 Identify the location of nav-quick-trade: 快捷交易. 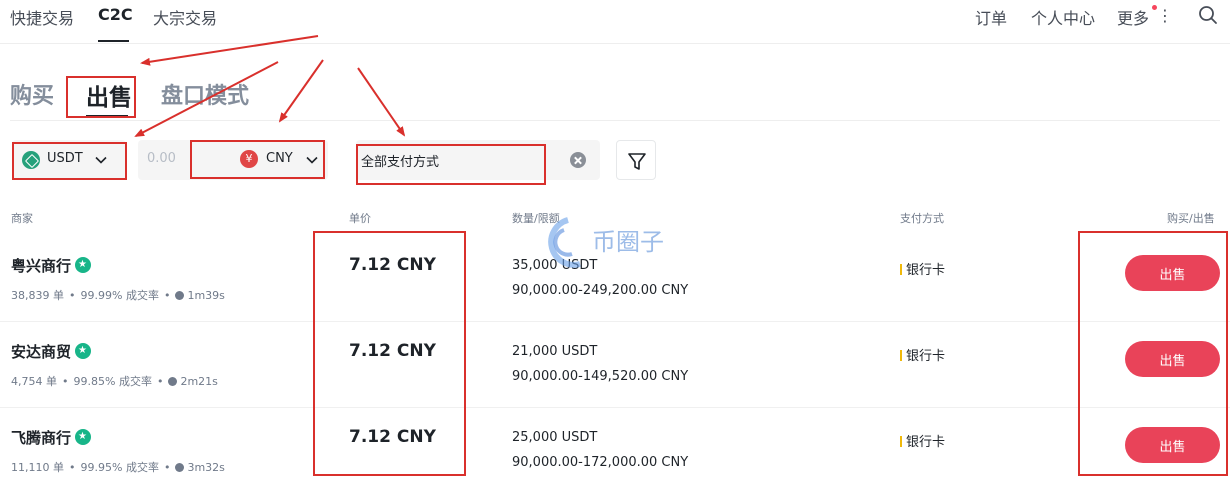
(42, 17).